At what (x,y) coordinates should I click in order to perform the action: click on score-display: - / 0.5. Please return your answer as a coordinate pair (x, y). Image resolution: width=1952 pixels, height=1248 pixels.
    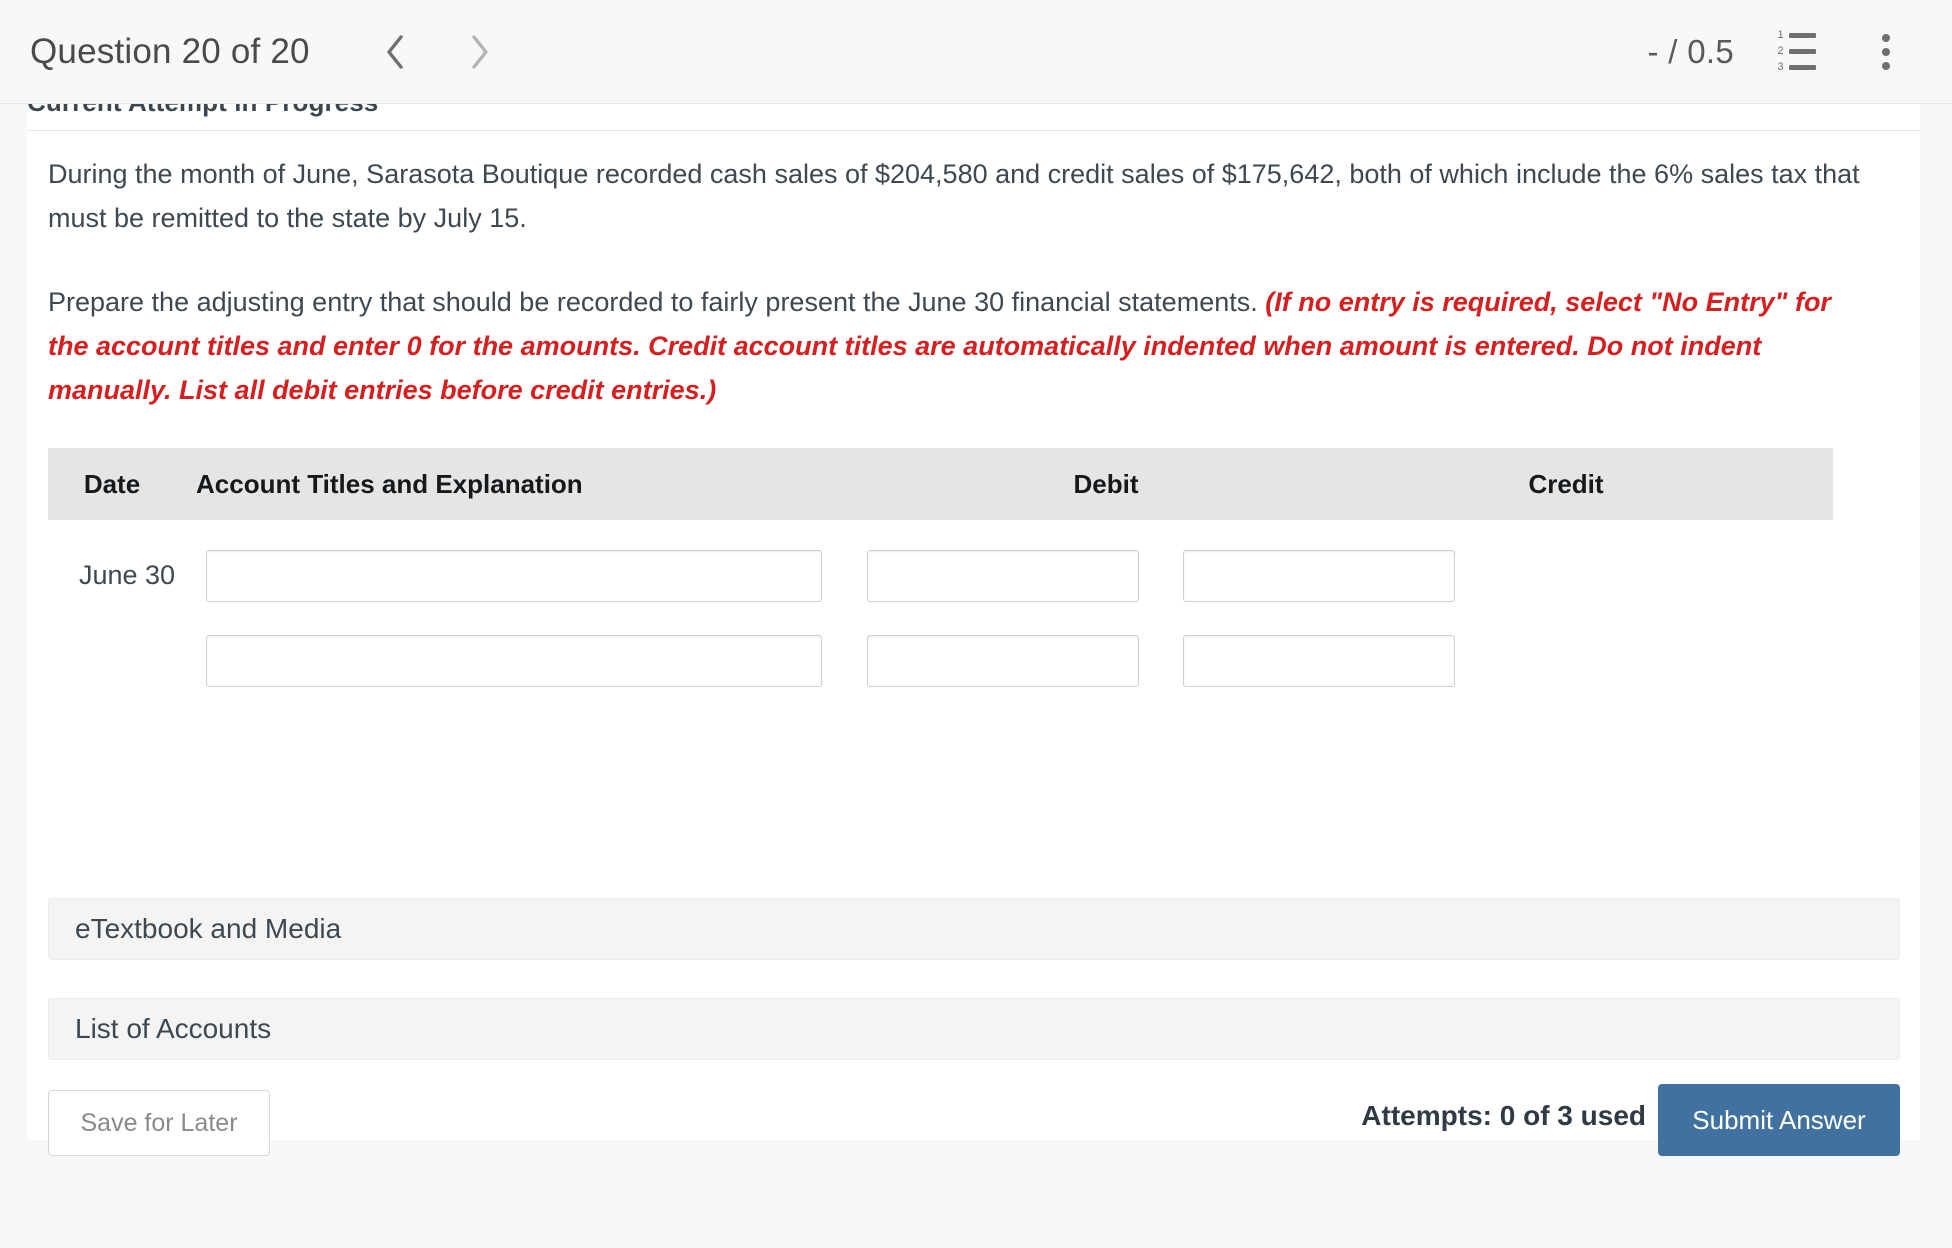
    Looking at the image, I should click on (1690, 51).